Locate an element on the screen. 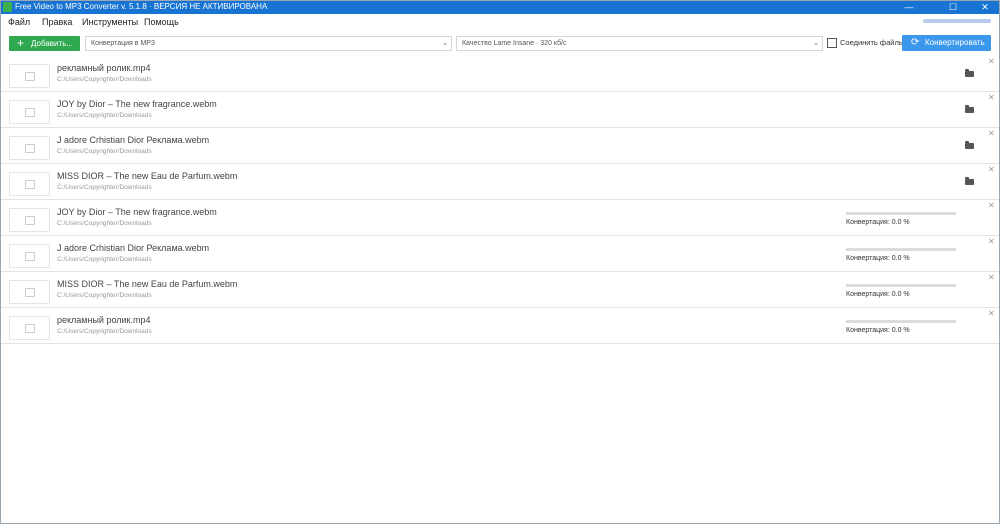 This screenshot has width=1000, height=524. minimize-icon: — is located at coordinates (909, 7).